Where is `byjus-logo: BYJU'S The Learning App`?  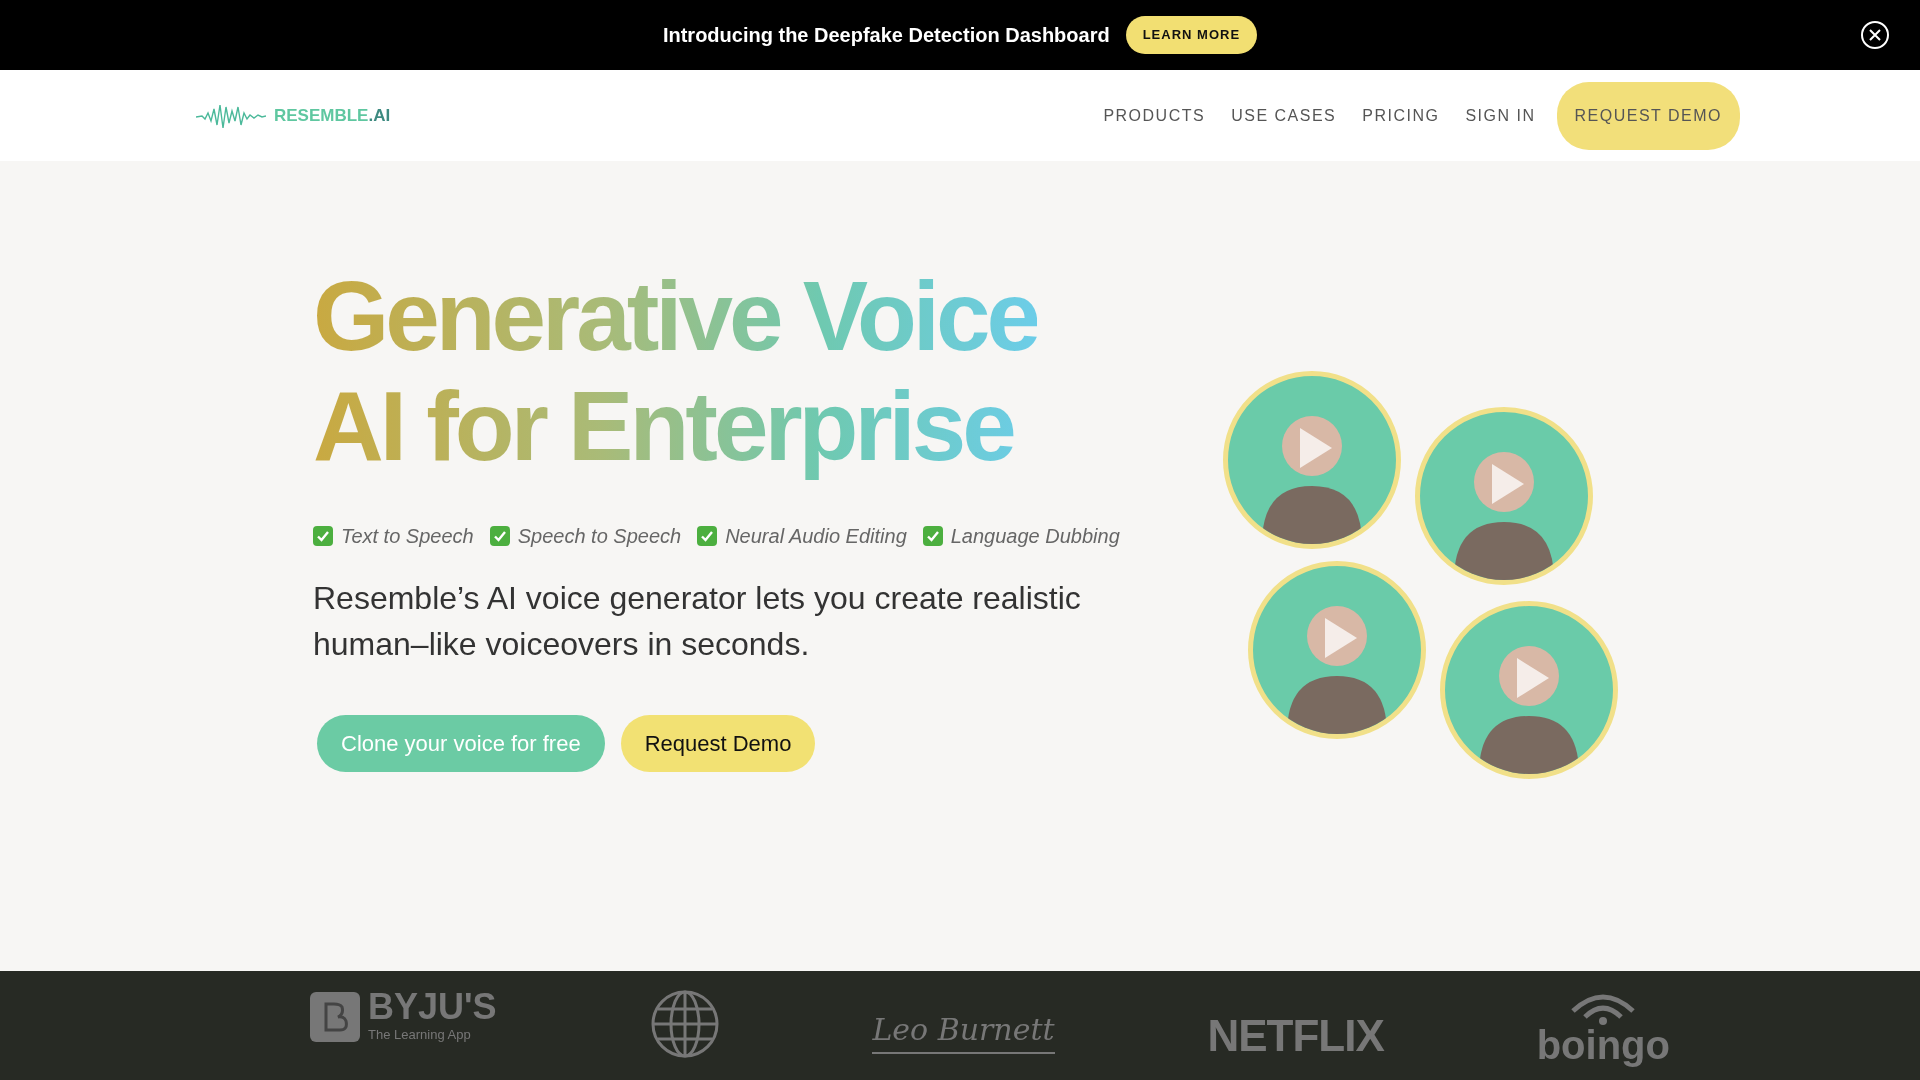 byjus-logo: BYJU'S The Learning App is located at coordinates (403, 1017).